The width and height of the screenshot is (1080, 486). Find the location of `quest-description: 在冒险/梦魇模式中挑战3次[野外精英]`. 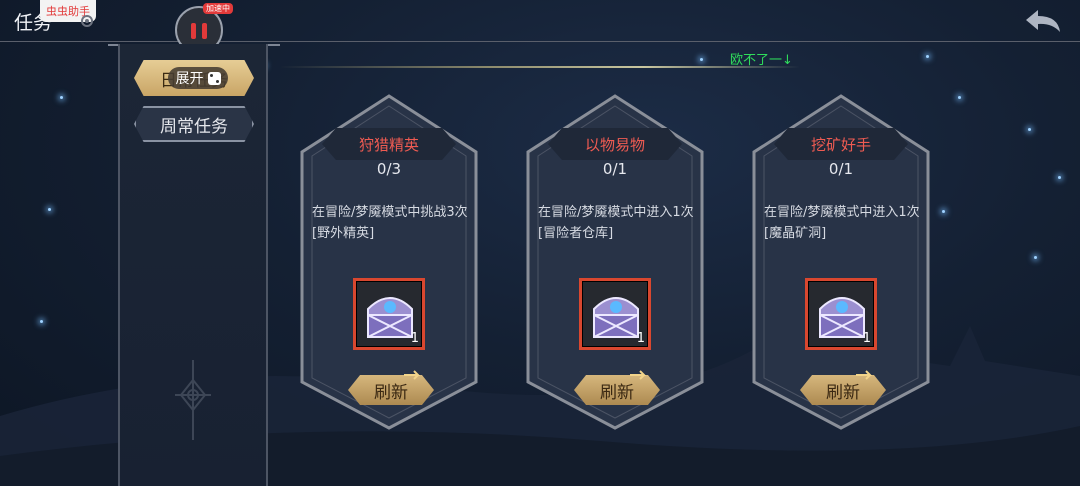

quest-description: 在冒险/梦魇模式中挑战3次[野外精英] is located at coordinates (390, 223).